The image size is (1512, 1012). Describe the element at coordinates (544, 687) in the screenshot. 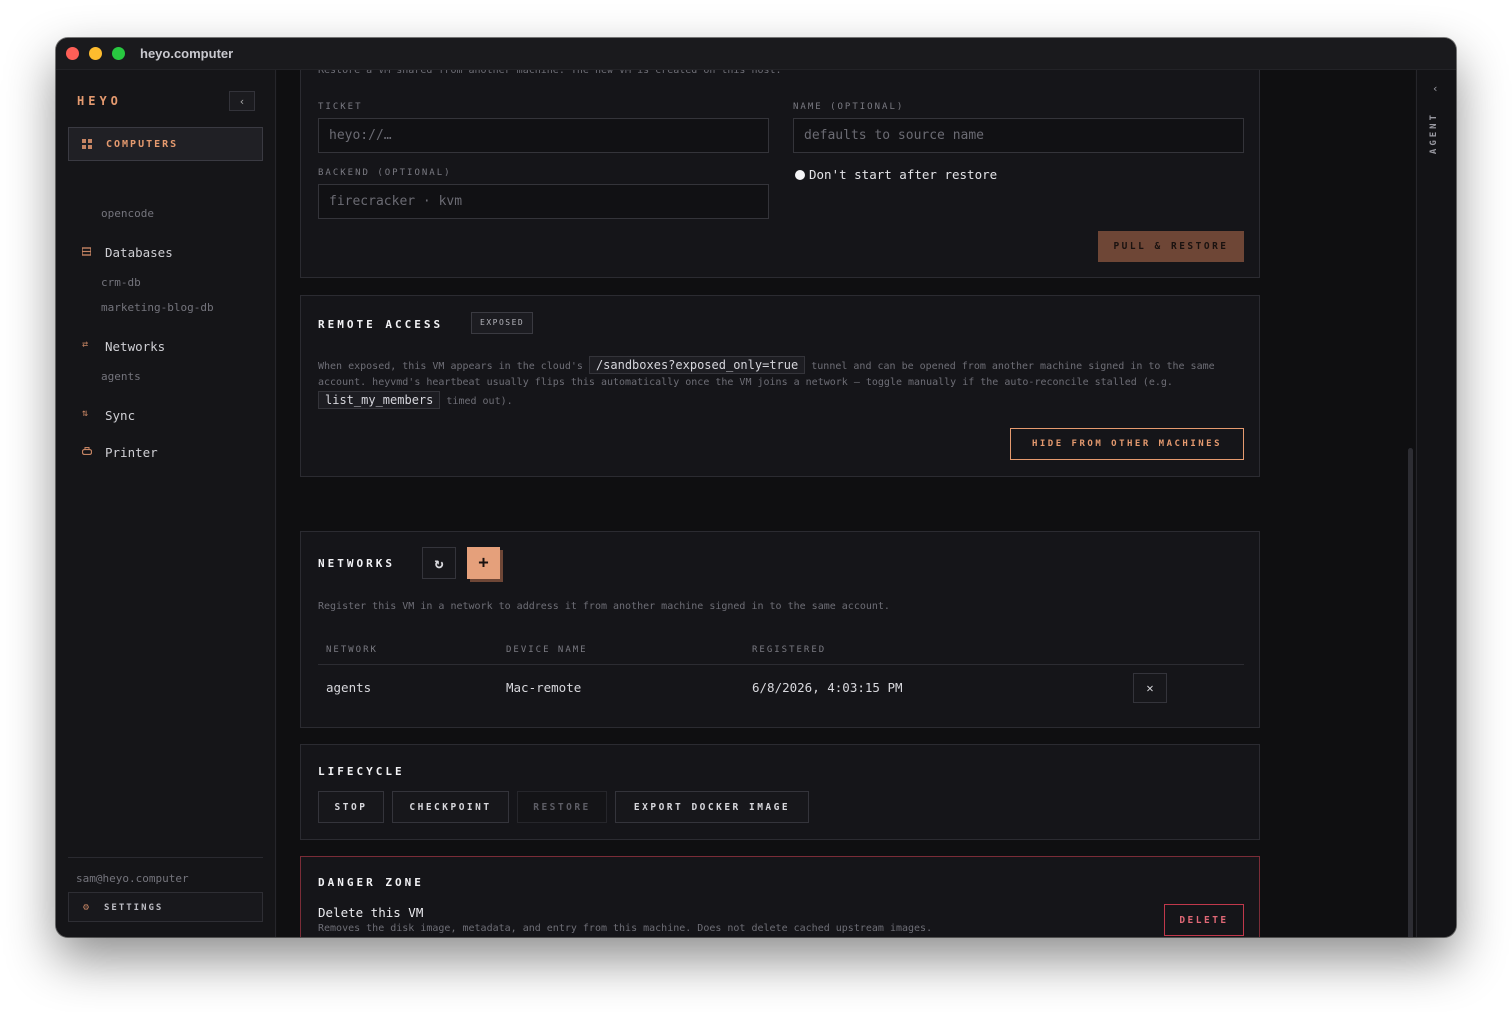

I see `row-device-name: Mac-remote` at that location.